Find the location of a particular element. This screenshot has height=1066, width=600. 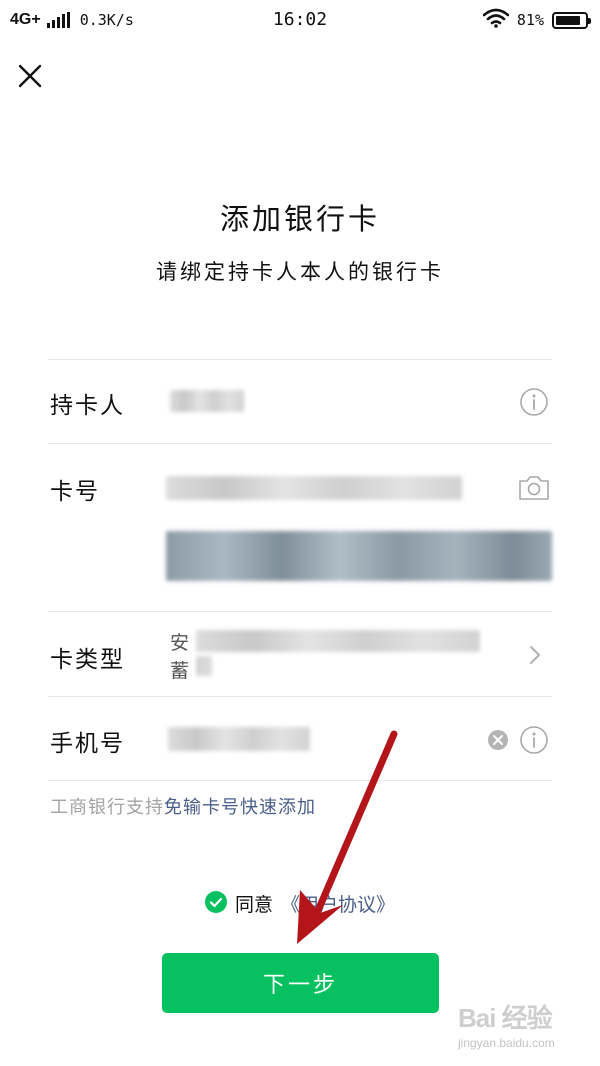

card-image-preview-blurred is located at coordinates (359, 556).